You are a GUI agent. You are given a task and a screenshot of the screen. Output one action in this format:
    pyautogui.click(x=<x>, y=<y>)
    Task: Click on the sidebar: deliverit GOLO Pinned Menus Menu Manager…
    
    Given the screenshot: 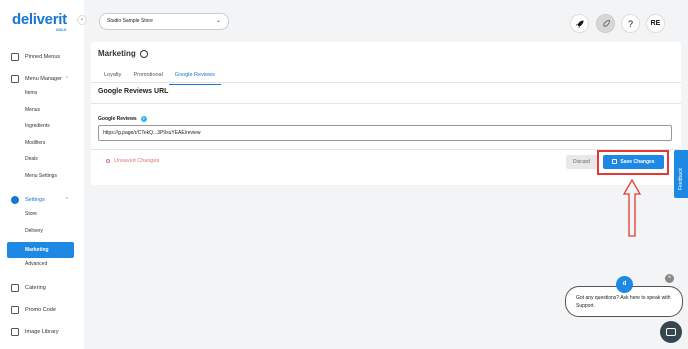 What is the action you would take?
    pyautogui.click(x=42, y=174)
    